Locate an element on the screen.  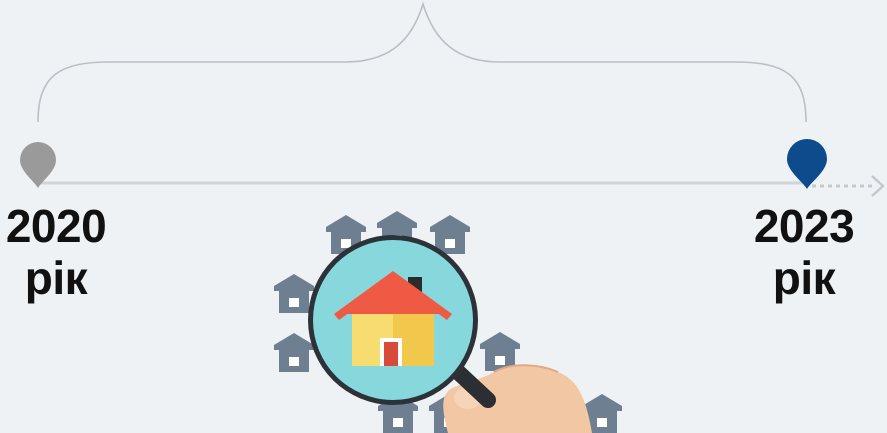
start-year: 2020 is located at coordinates (56, 226).